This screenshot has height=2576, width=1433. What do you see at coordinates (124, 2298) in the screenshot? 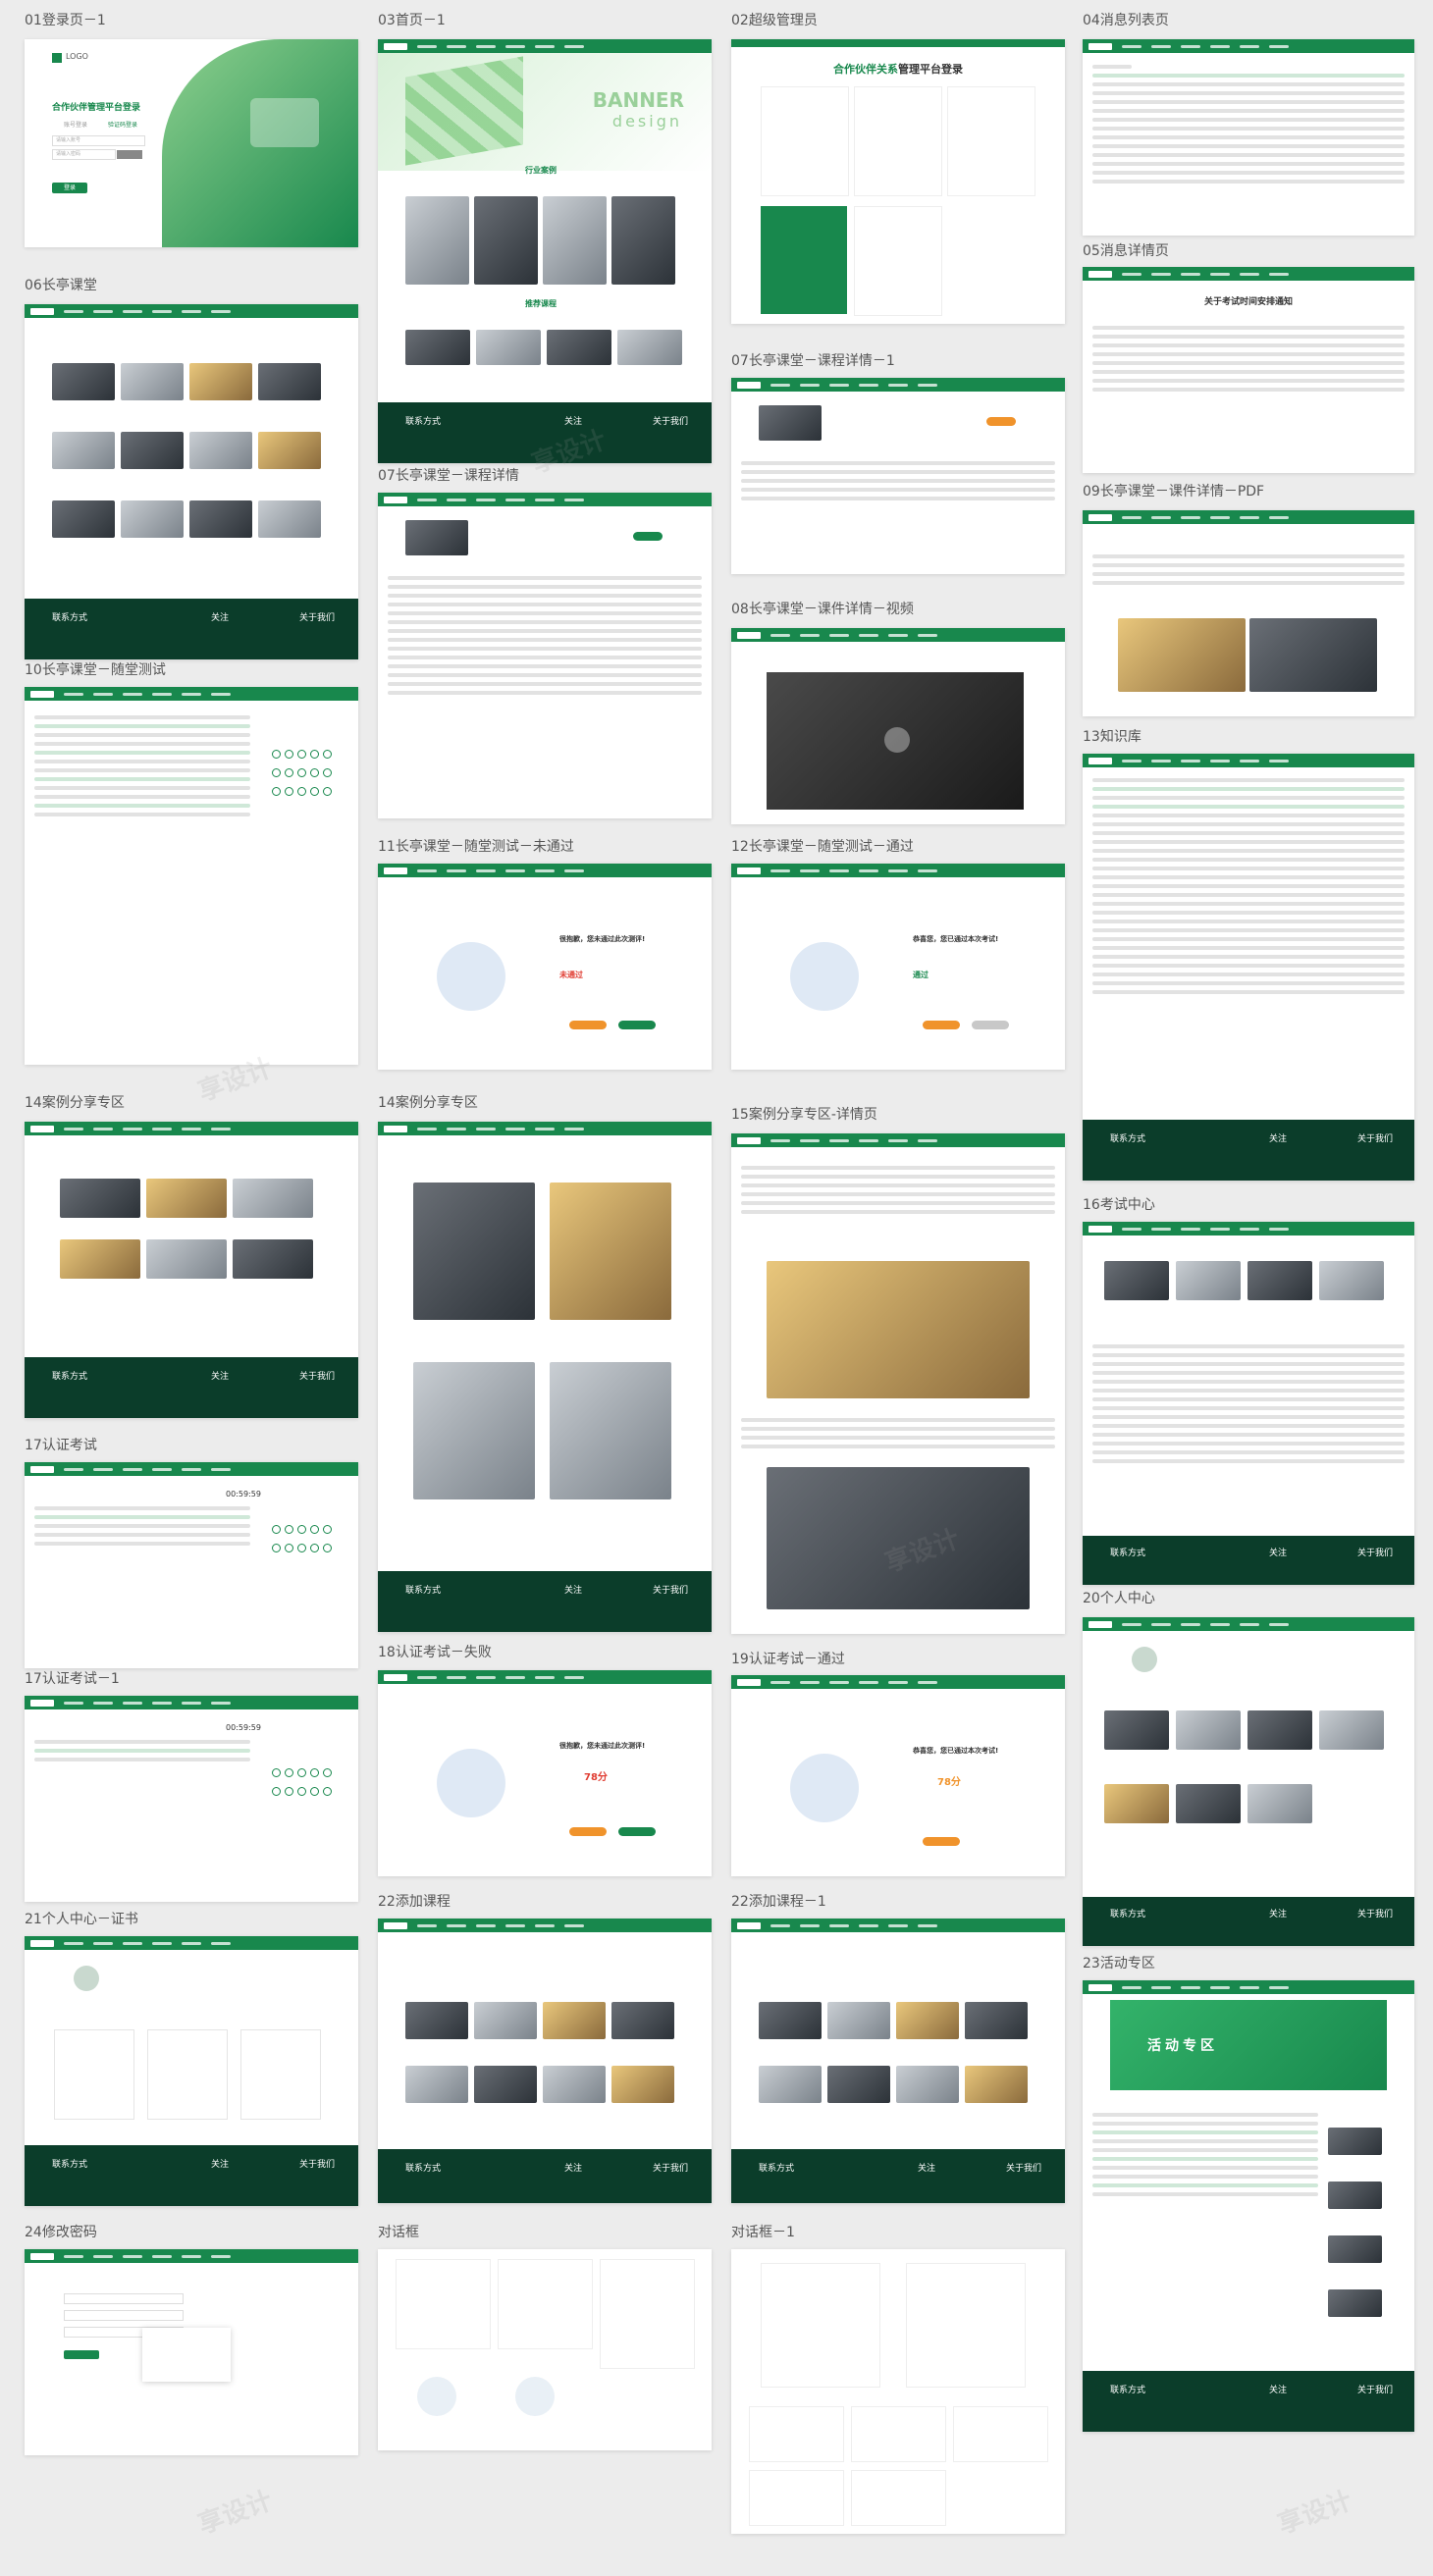
I see `old-password-input` at bounding box center [124, 2298].